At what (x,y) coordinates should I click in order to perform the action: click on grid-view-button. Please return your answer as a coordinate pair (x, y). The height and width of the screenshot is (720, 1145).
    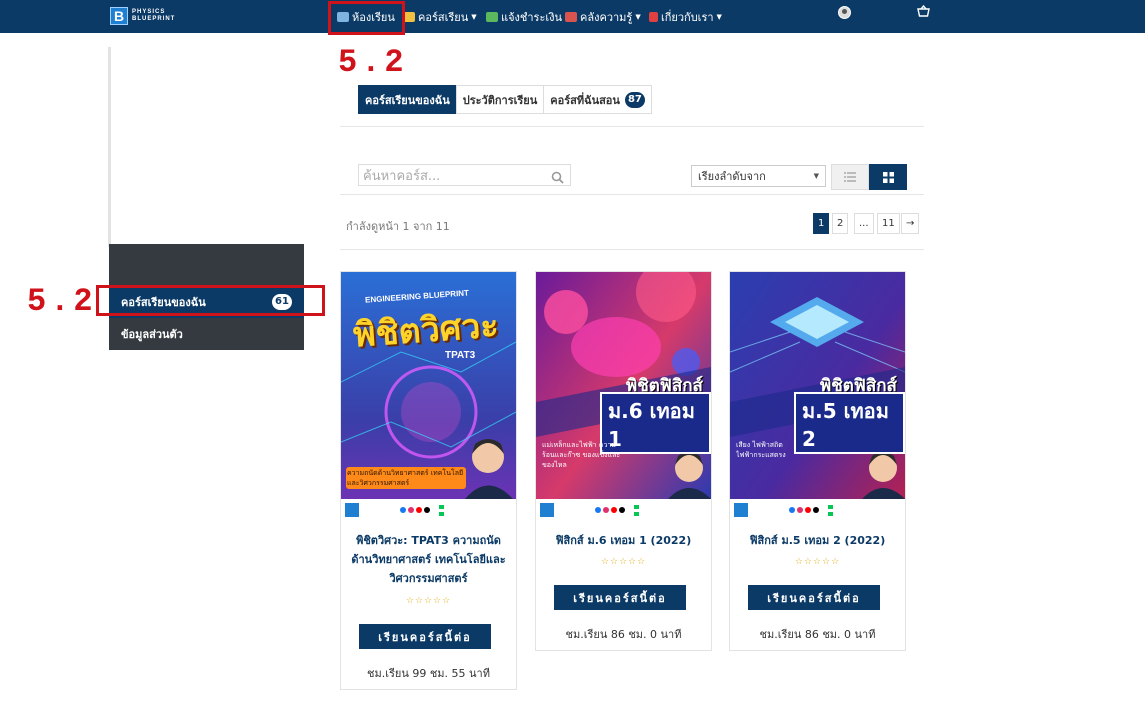
    Looking at the image, I should click on (888, 177).